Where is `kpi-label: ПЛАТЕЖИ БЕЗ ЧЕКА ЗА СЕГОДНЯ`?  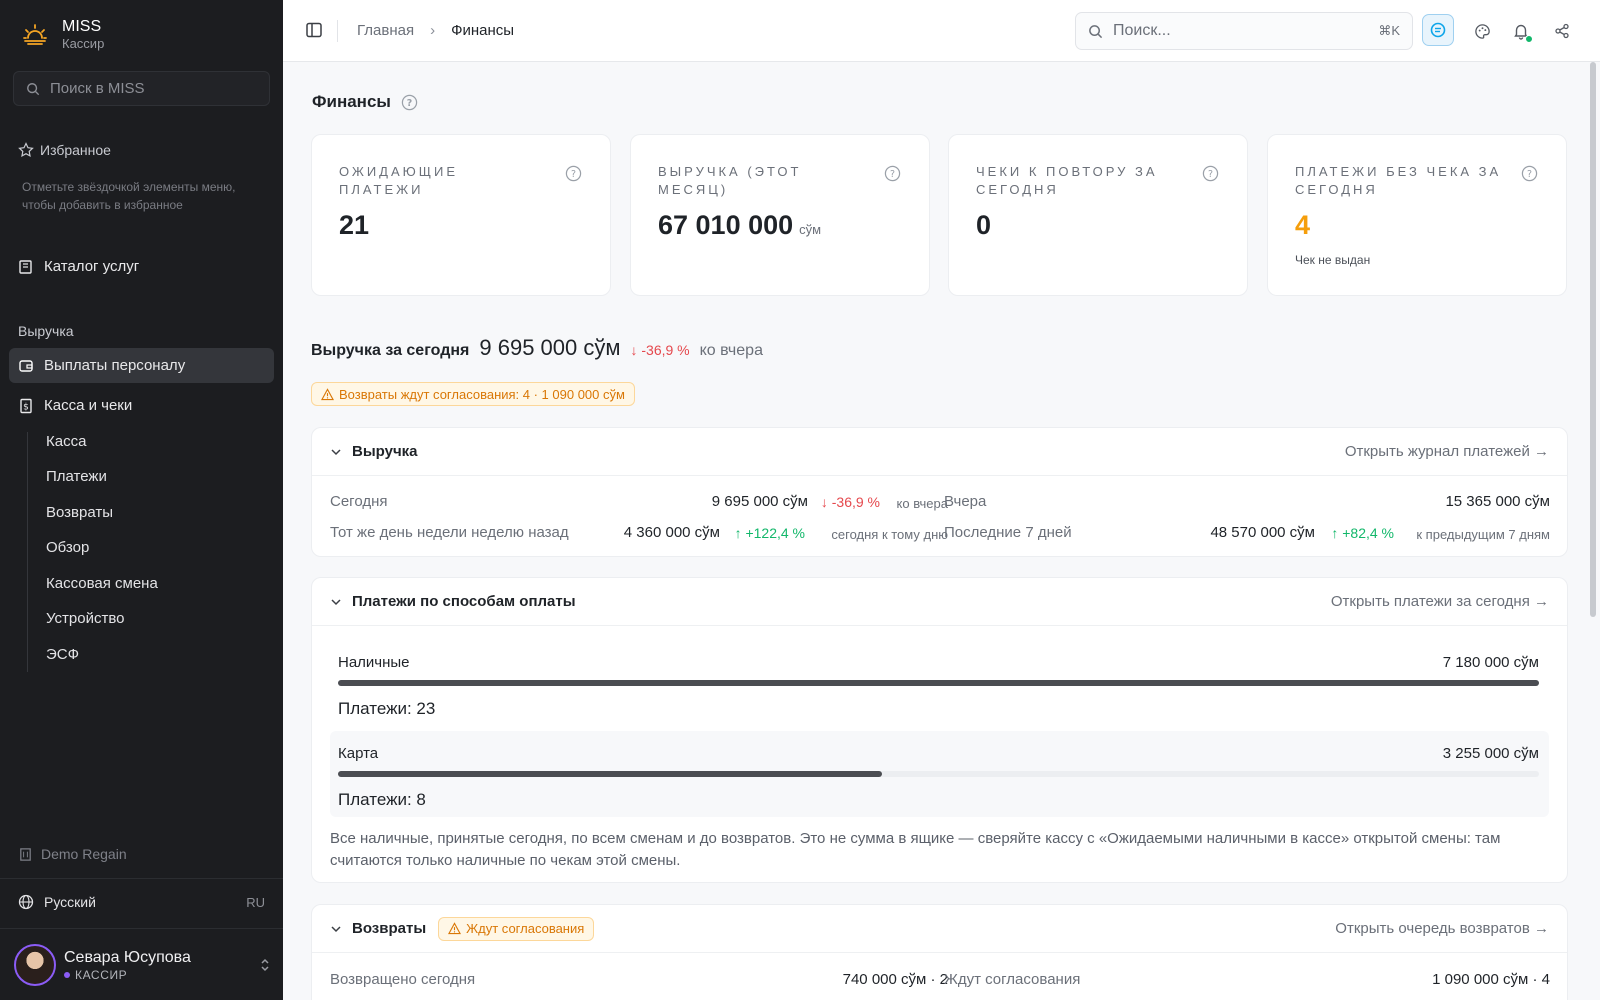 kpi-label: ПЛАТЕЖИ БЕЗ ЧЕКА ЗА СЕГОДНЯ is located at coordinates (1398, 180).